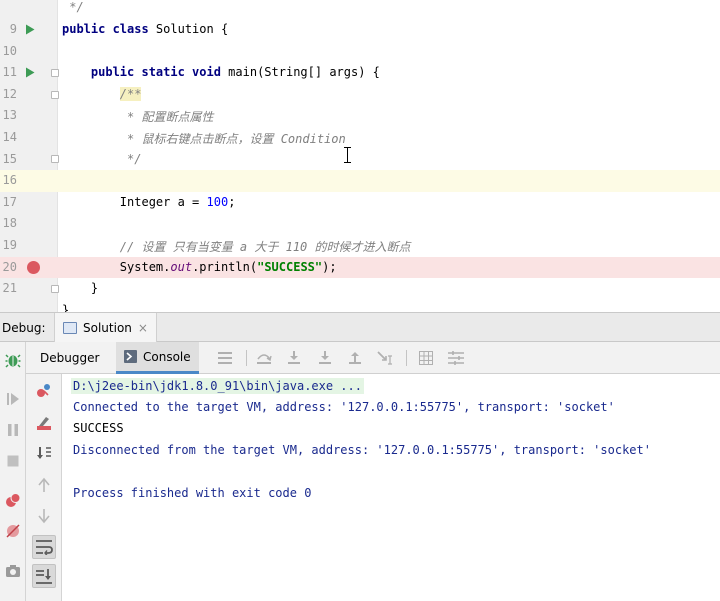 This screenshot has width=720, height=601. Describe the element at coordinates (13, 399) in the screenshot. I see `rerun-icon` at that location.